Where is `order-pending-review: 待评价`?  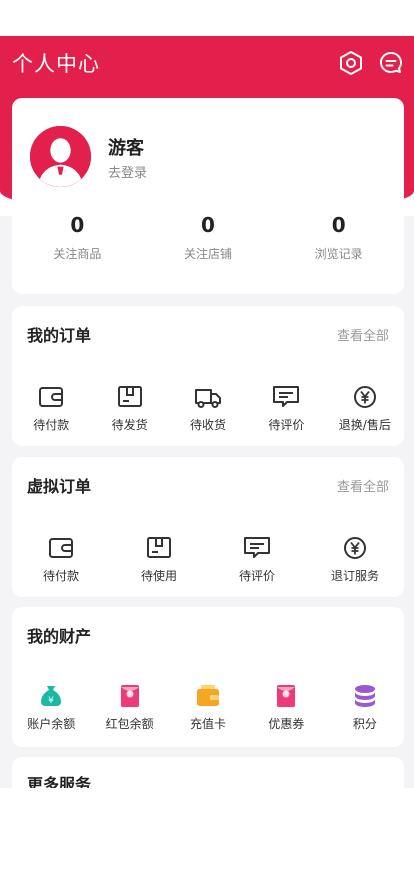
order-pending-review: 待评价 is located at coordinates (286, 408).